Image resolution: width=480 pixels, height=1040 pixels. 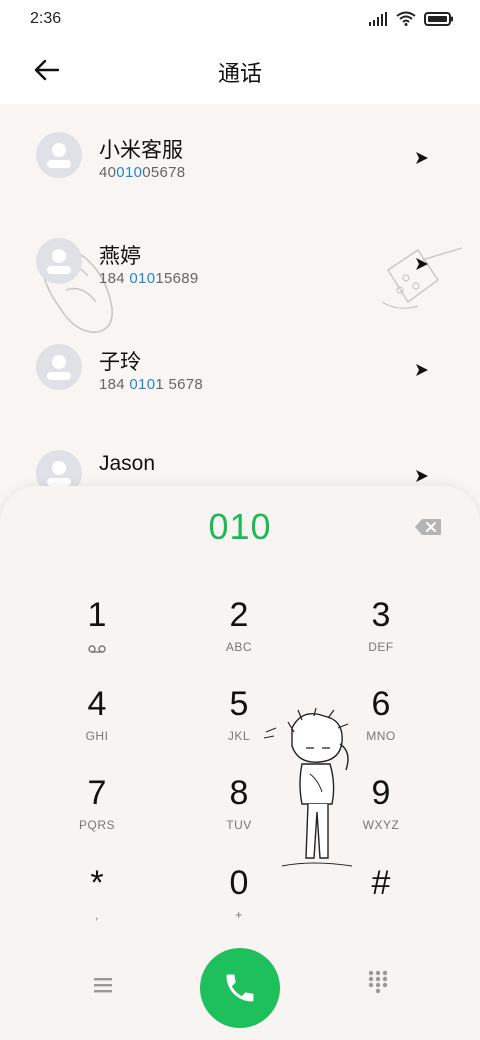 I want to click on key-letters: +, so click(x=239, y=915).